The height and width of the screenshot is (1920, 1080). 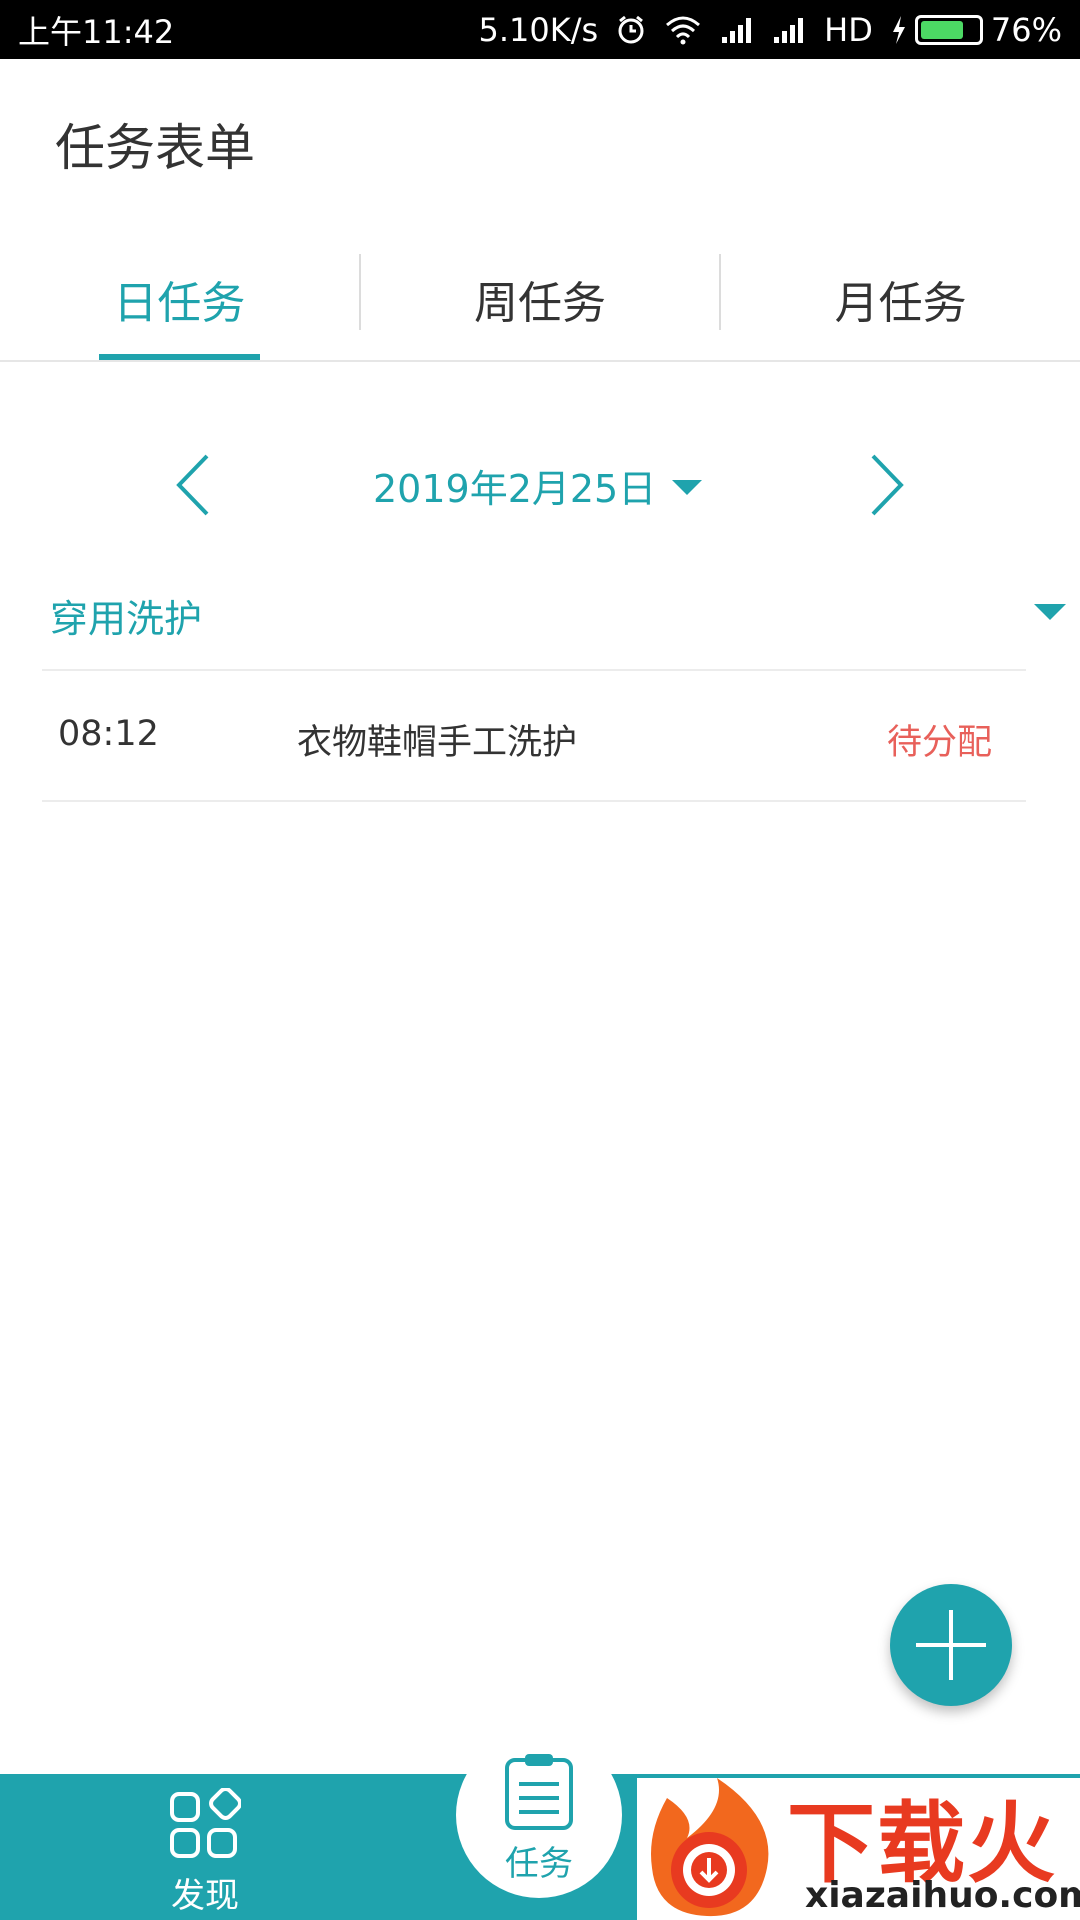 I want to click on category-label: 穿用洗护, so click(x=126, y=619).